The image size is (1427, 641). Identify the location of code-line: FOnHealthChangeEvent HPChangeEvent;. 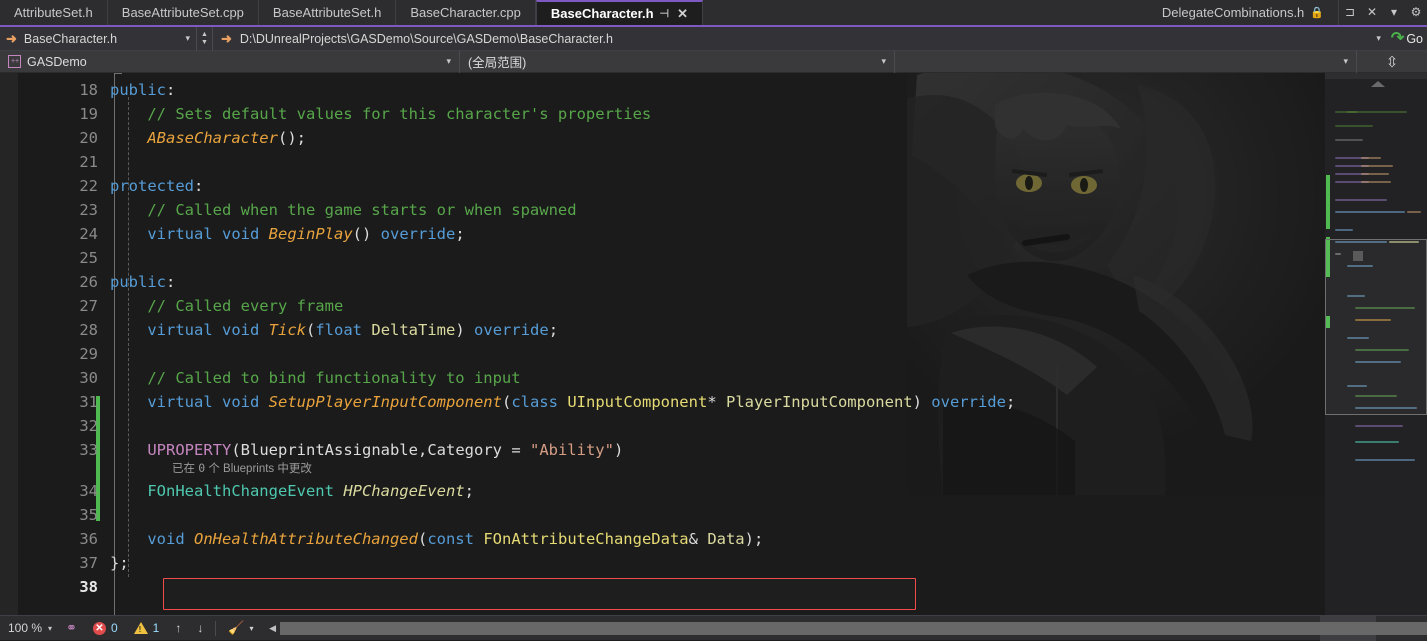
(292, 491).